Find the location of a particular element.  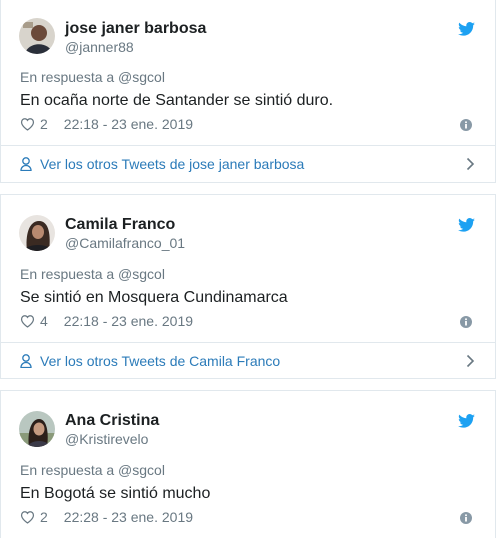

more-tweets-link: Ver los otros Tweets de Camila Franco is located at coordinates (247, 361).